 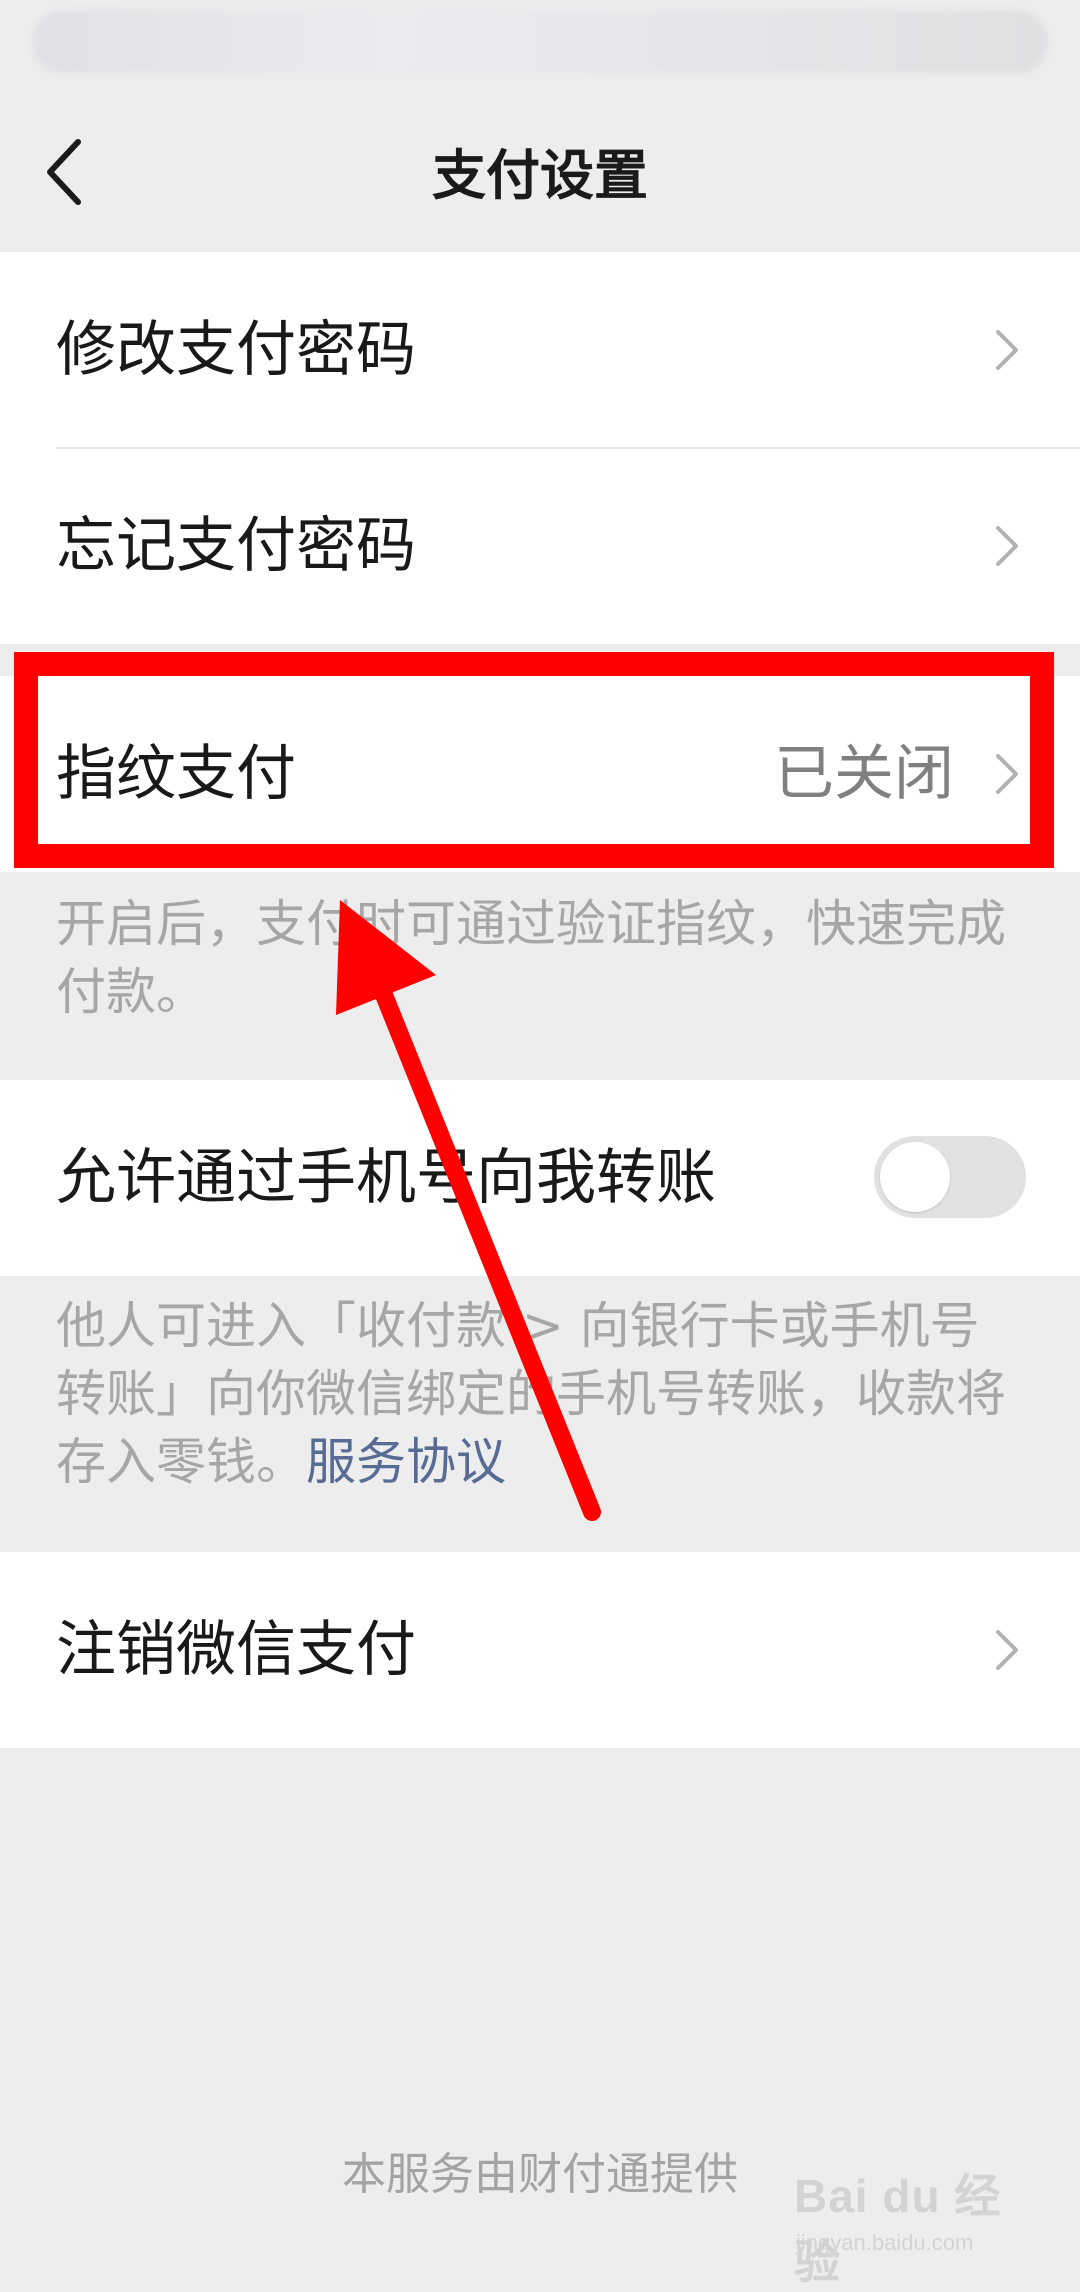 I want to click on watermark-url: jingyan.baidu.com, so click(x=885, y=2242).